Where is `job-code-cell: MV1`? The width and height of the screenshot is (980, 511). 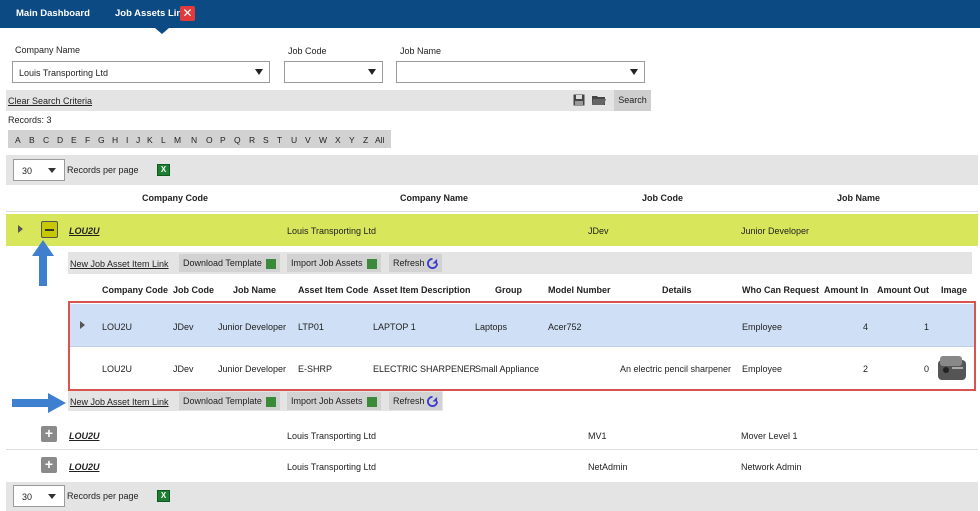 job-code-cell: MV1 is located at coordinates (597, 436).